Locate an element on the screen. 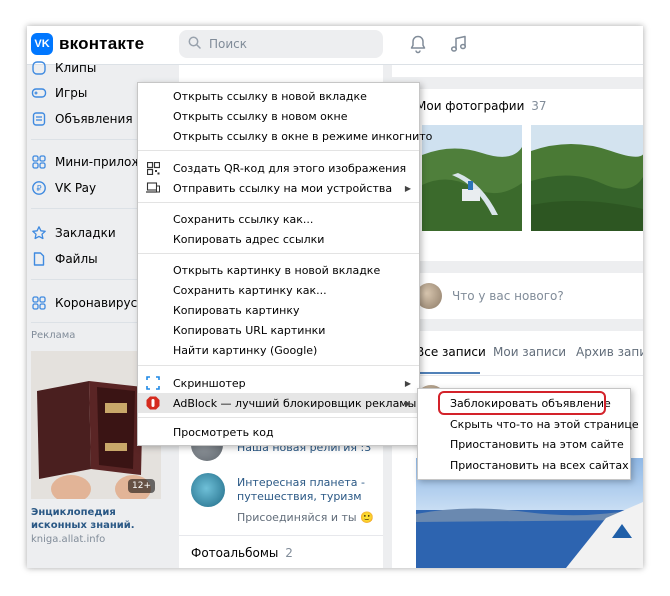  clips-icon is located at coordinates (39, 68).